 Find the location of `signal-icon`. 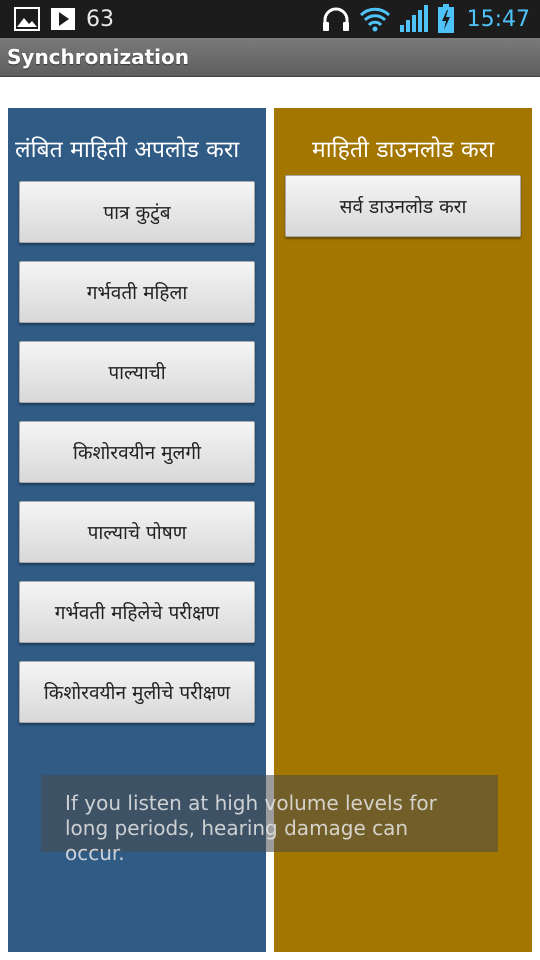

signal-icon is located at coordinates (414, 19).